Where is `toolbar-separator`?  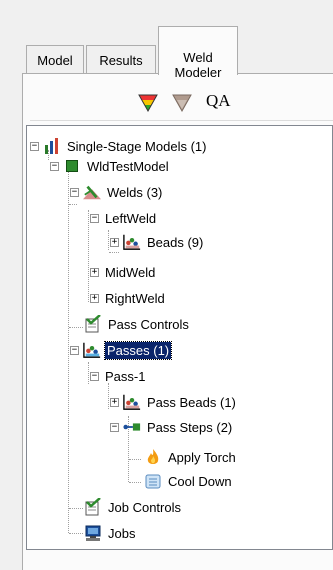 toolbar-separator is located at coordinates (181, 120).